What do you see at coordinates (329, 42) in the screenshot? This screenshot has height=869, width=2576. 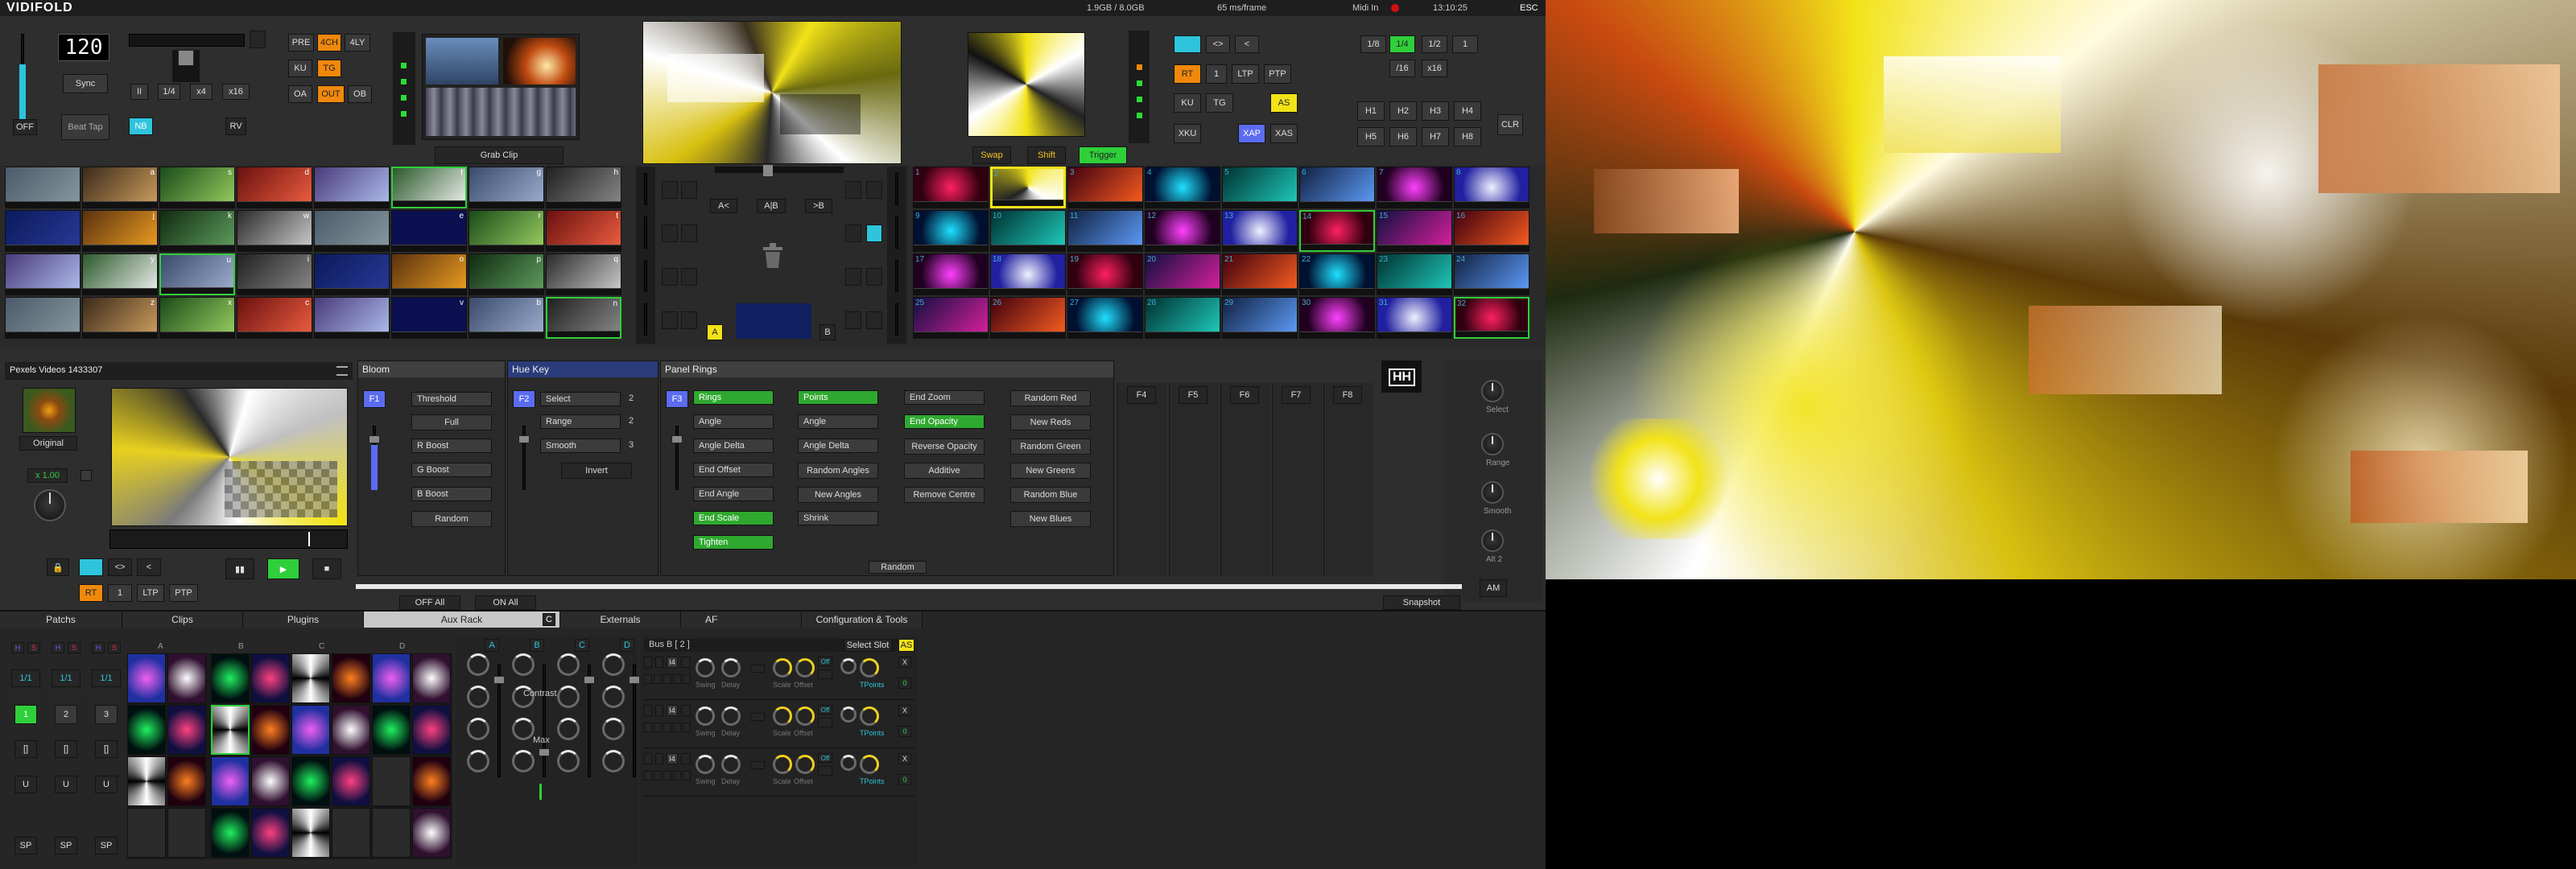 I see `mode-4ch: 4CH` at bounding box center [329, 42].